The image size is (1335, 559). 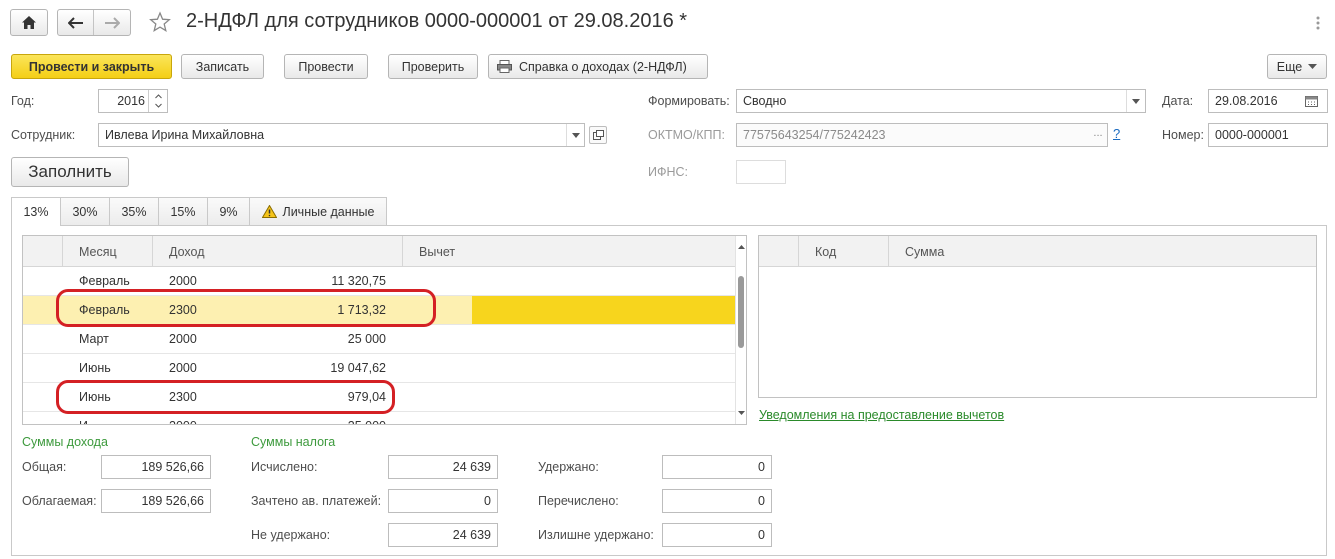 I want to click on deduction-table: Код Сумма, so click(x=1037, y=316).